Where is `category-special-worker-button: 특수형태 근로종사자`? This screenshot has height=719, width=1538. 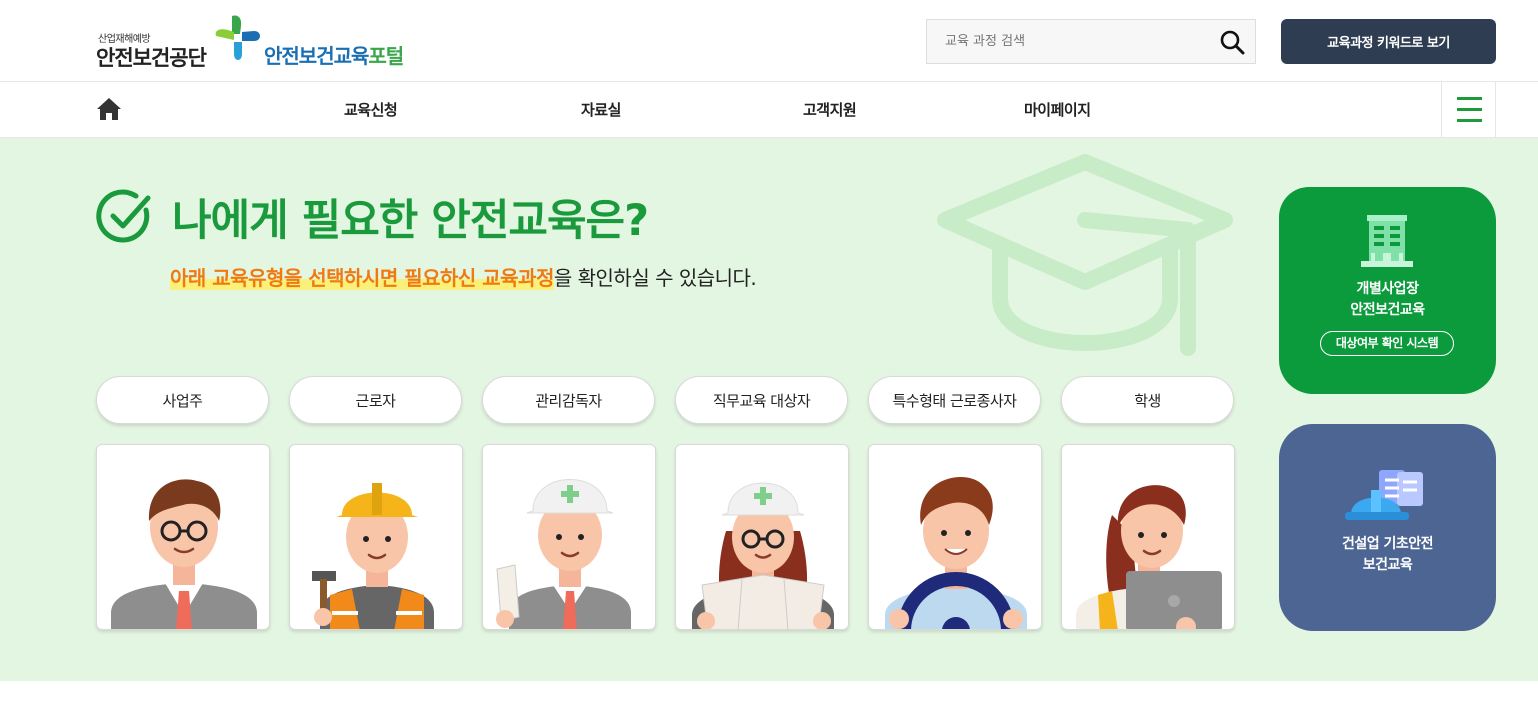
category-special-worker-button: 특수형태 근로종사자 is located at coordinates (954, 400).